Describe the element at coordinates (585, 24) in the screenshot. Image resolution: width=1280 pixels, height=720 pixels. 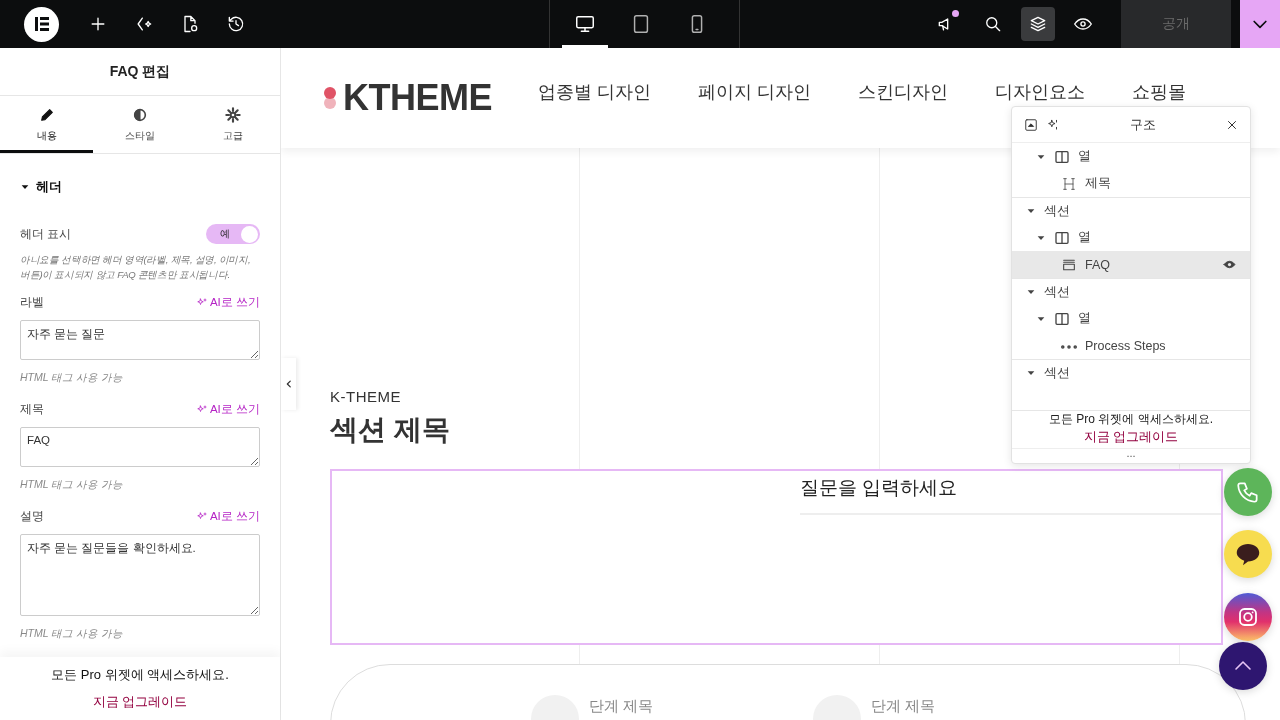
I see `desktop-icon` at that location.